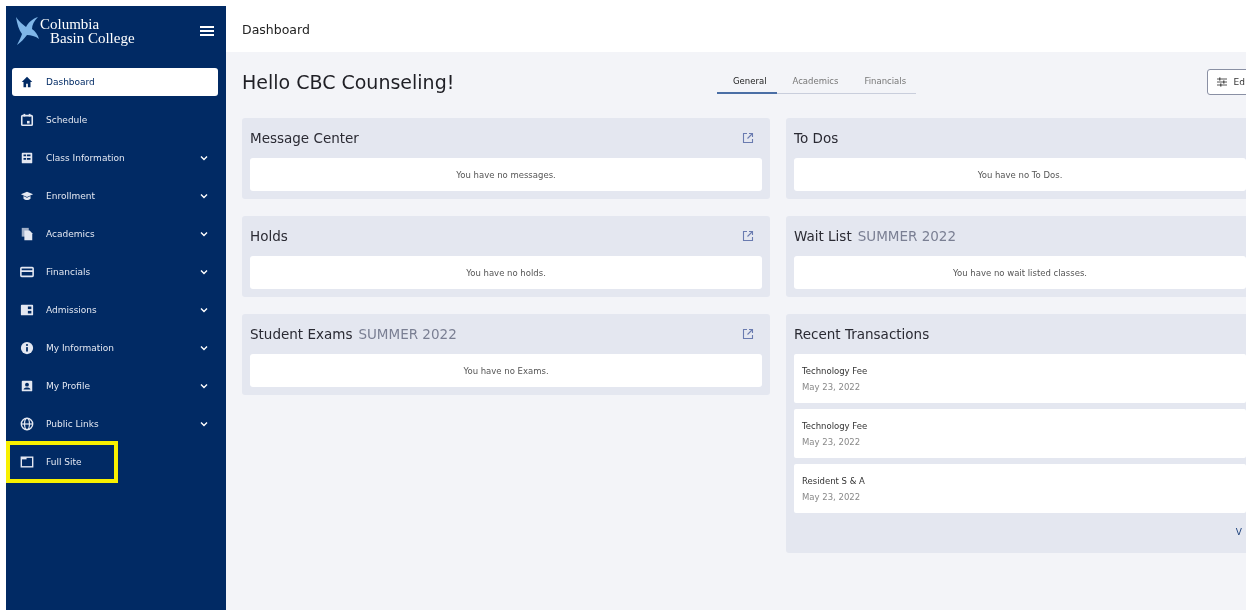 This screenshot has height=610, width=1246. Describe the element at coordinates (747, 82) in the screenshot. I see `tab: General` at that location.